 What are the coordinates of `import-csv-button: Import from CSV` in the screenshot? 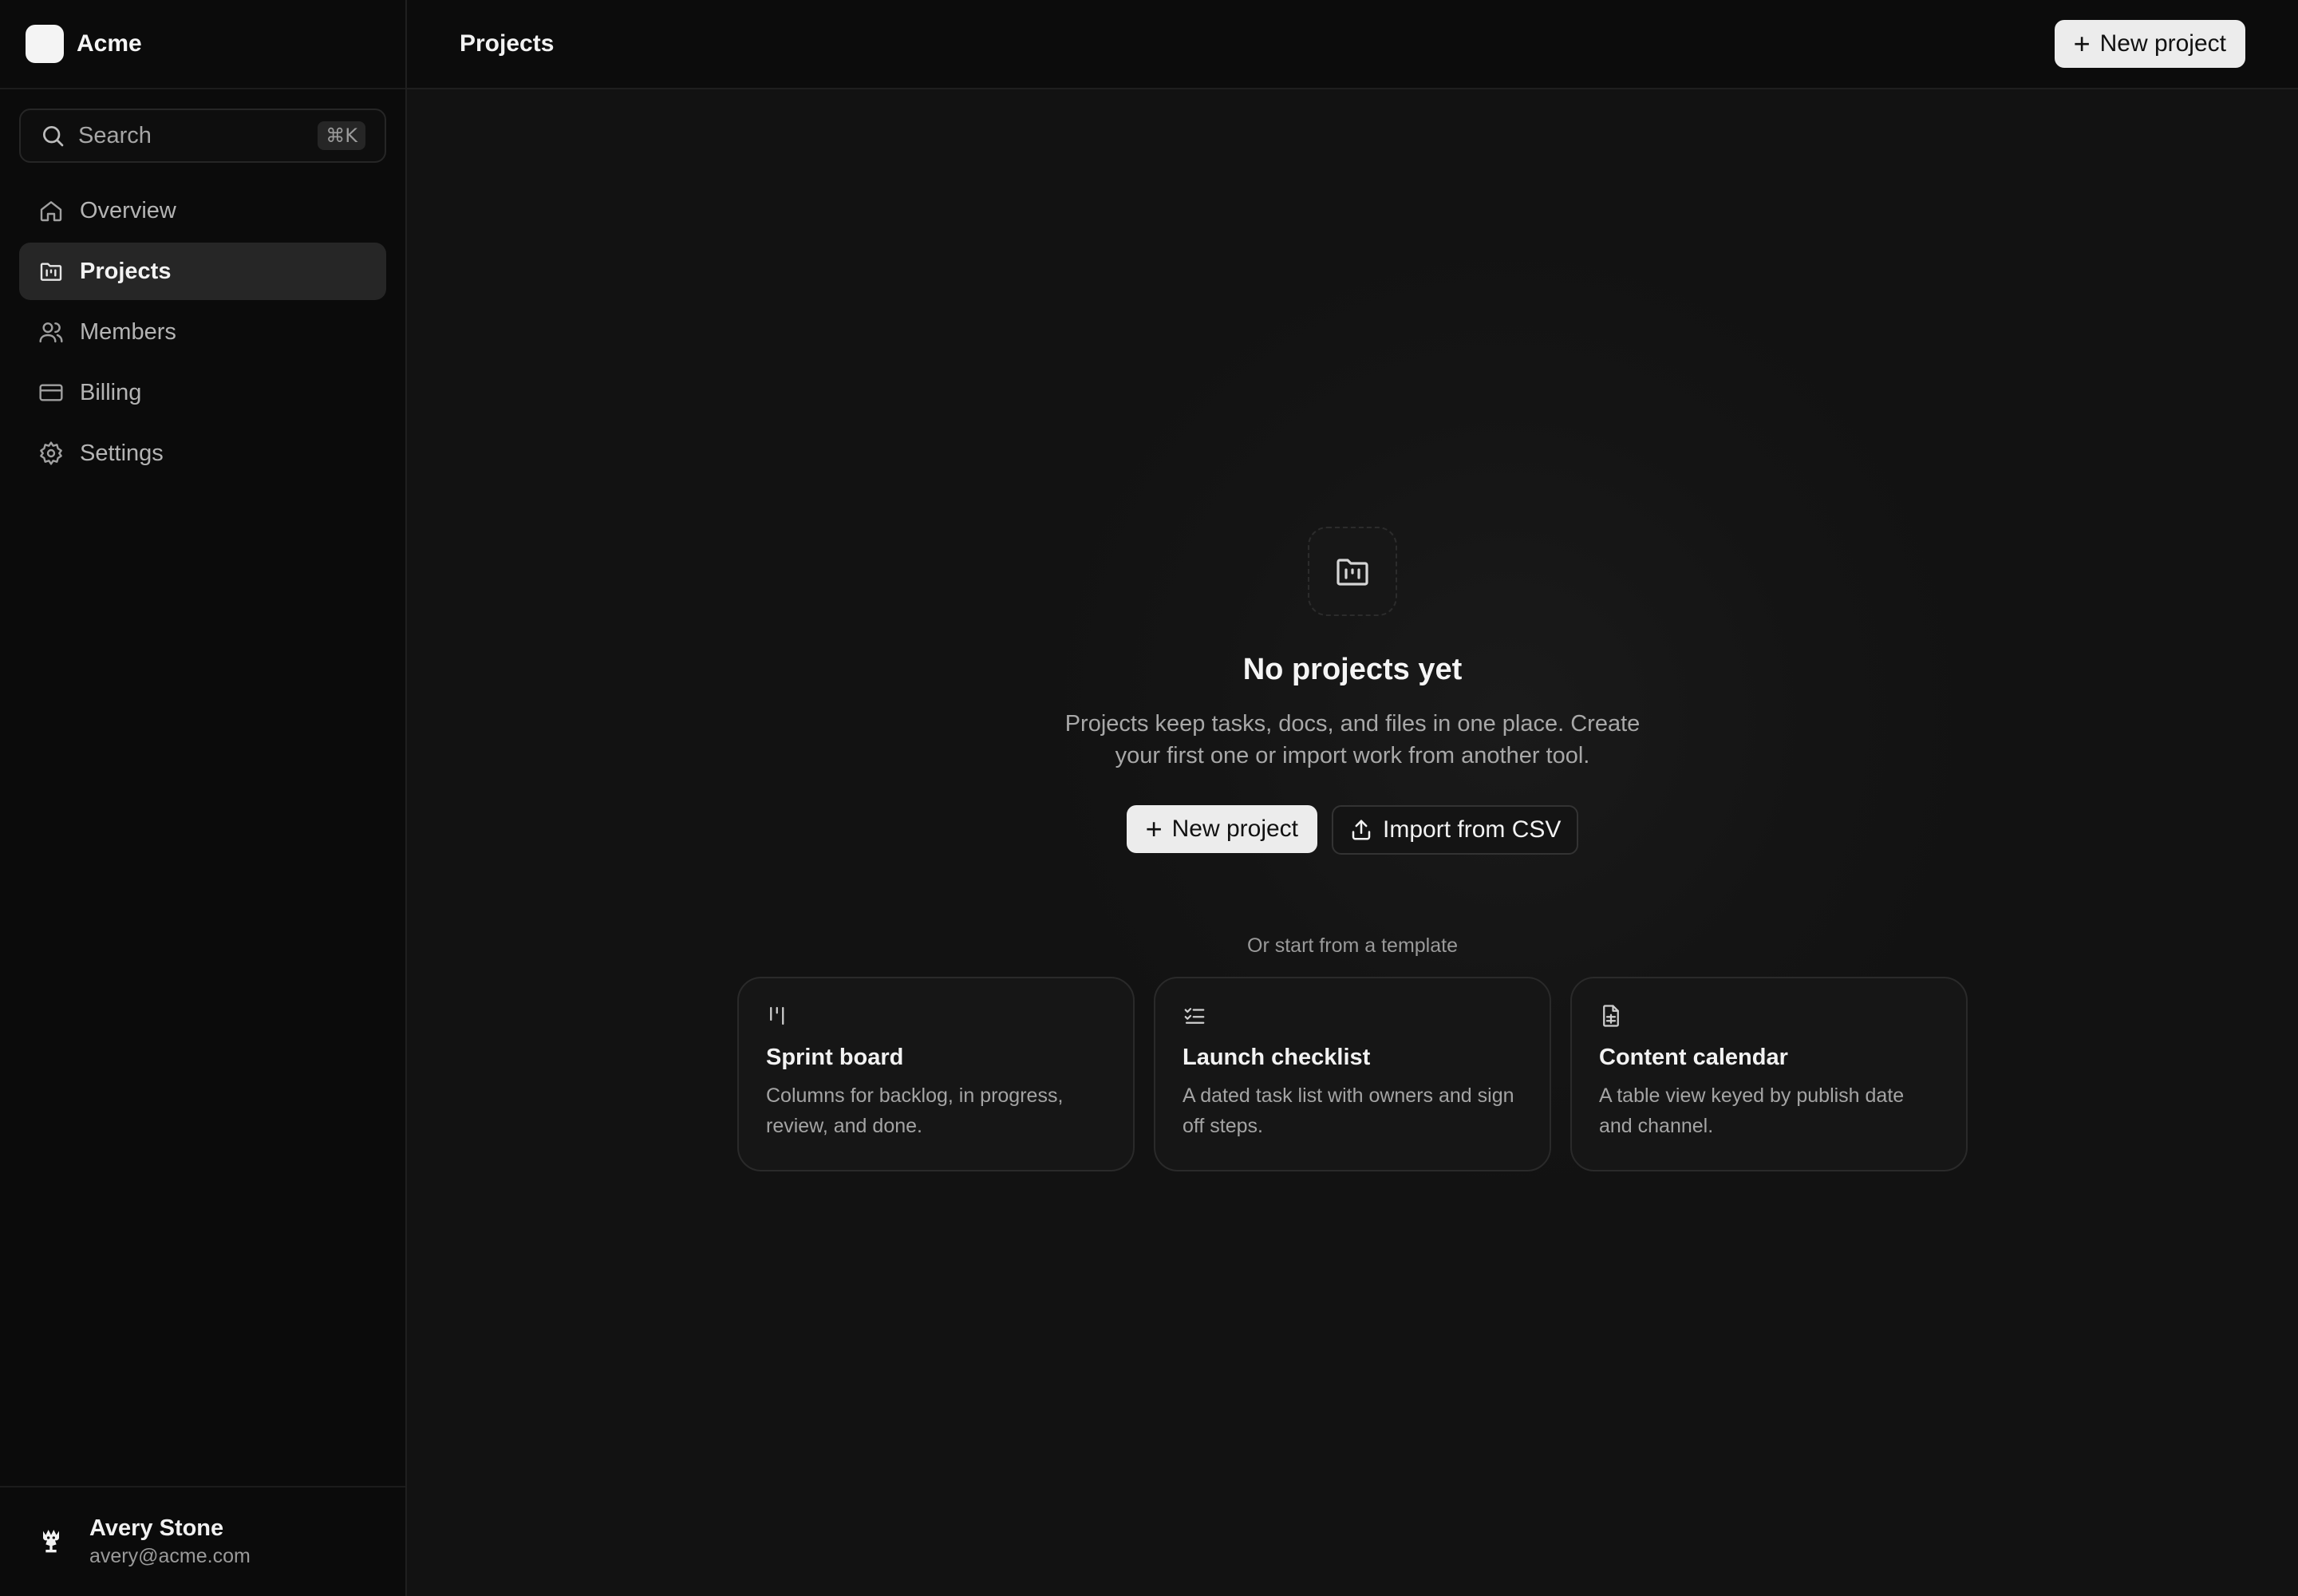 It's located at (1455, 830).